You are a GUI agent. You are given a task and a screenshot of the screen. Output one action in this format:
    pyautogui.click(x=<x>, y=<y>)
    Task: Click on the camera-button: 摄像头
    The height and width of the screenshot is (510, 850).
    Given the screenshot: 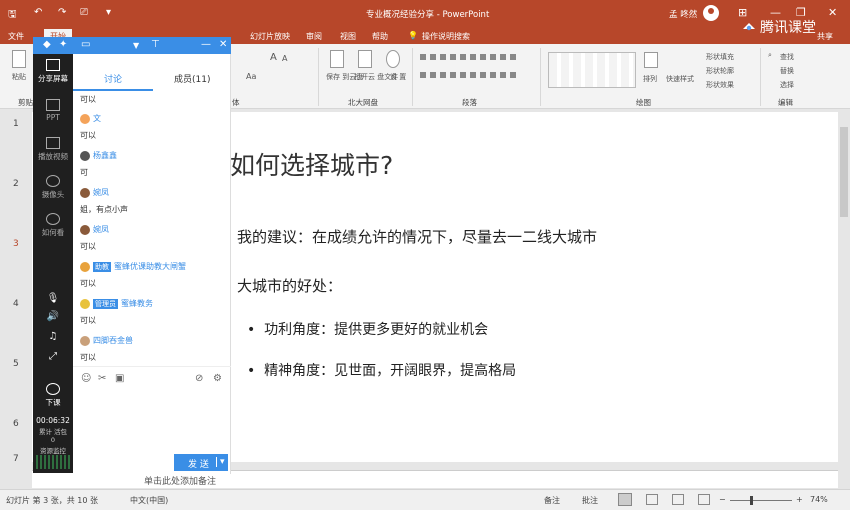 What is the action you would take?
    pyautogui.click(x=53, y=187)
    